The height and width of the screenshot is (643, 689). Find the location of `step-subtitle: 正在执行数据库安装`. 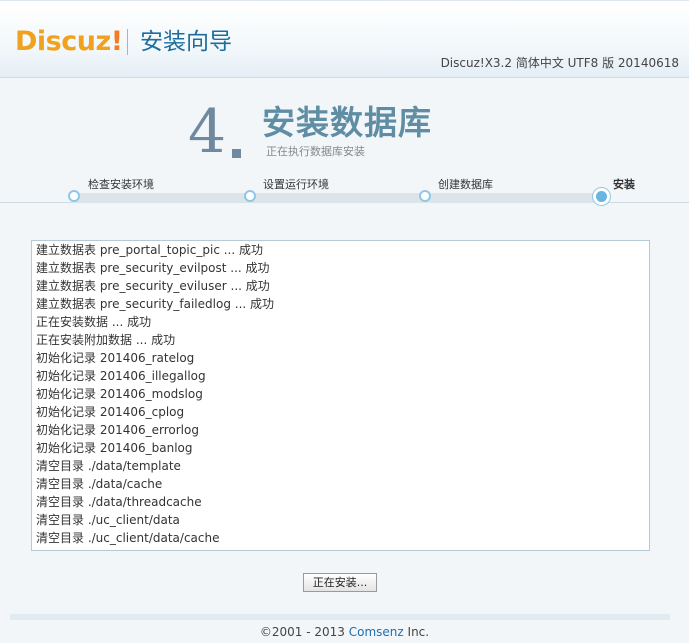

step-subtitle: 正在执行数据库安装 is located at coordinates (315, 151).